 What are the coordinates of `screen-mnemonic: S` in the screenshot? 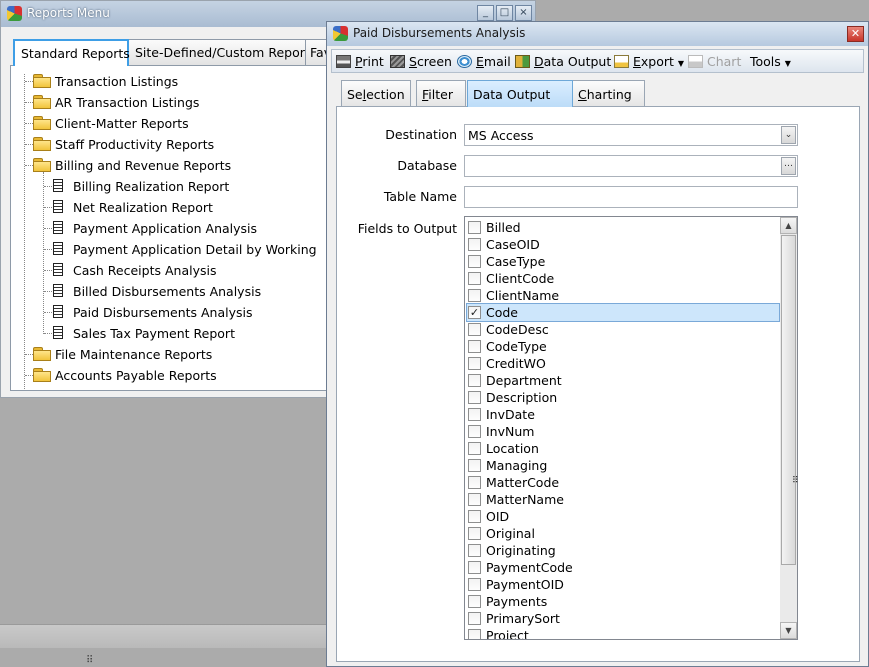 It's located at (413, 61).